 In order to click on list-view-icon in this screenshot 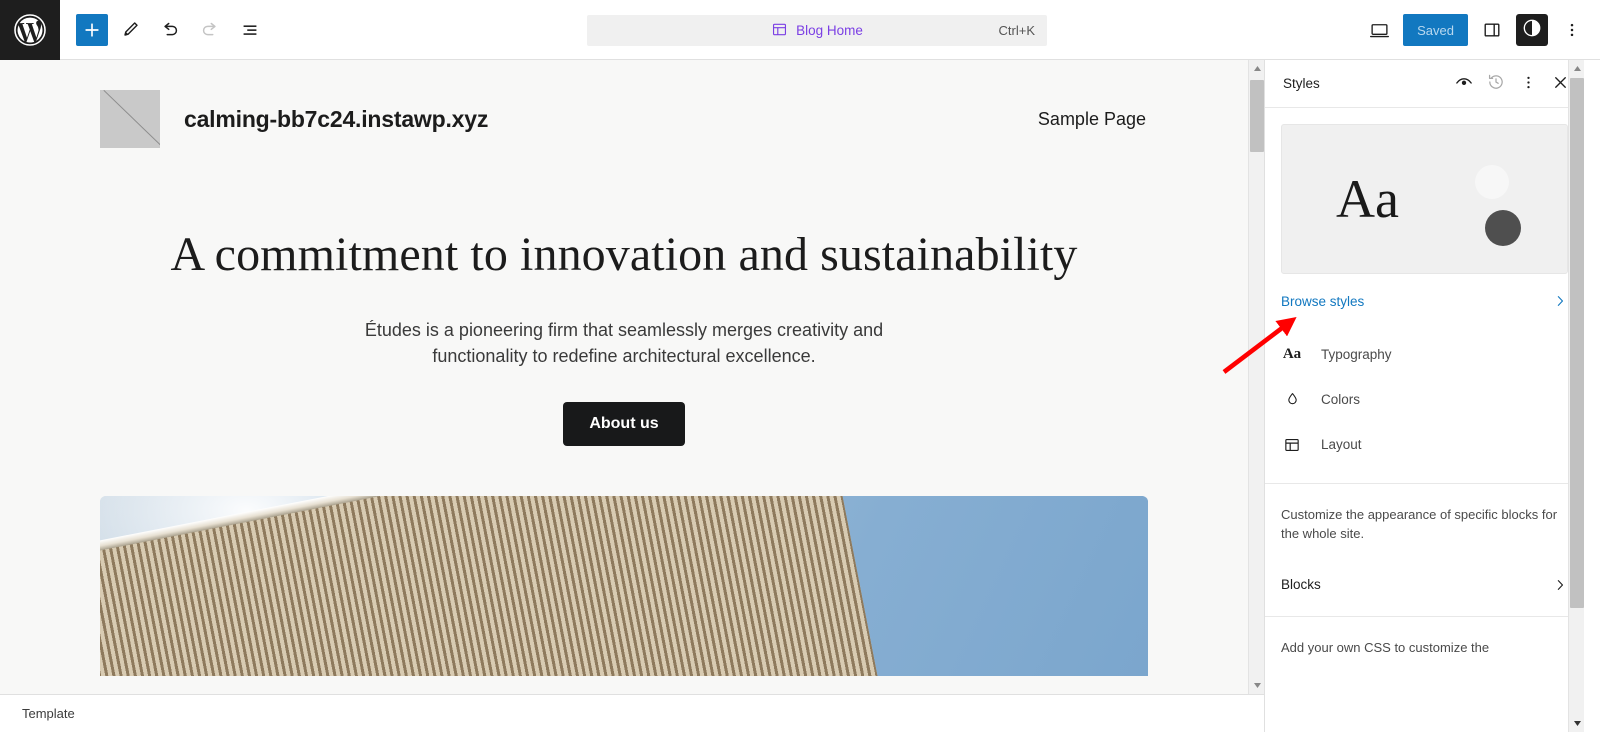, I will do `click(250, 30)`.